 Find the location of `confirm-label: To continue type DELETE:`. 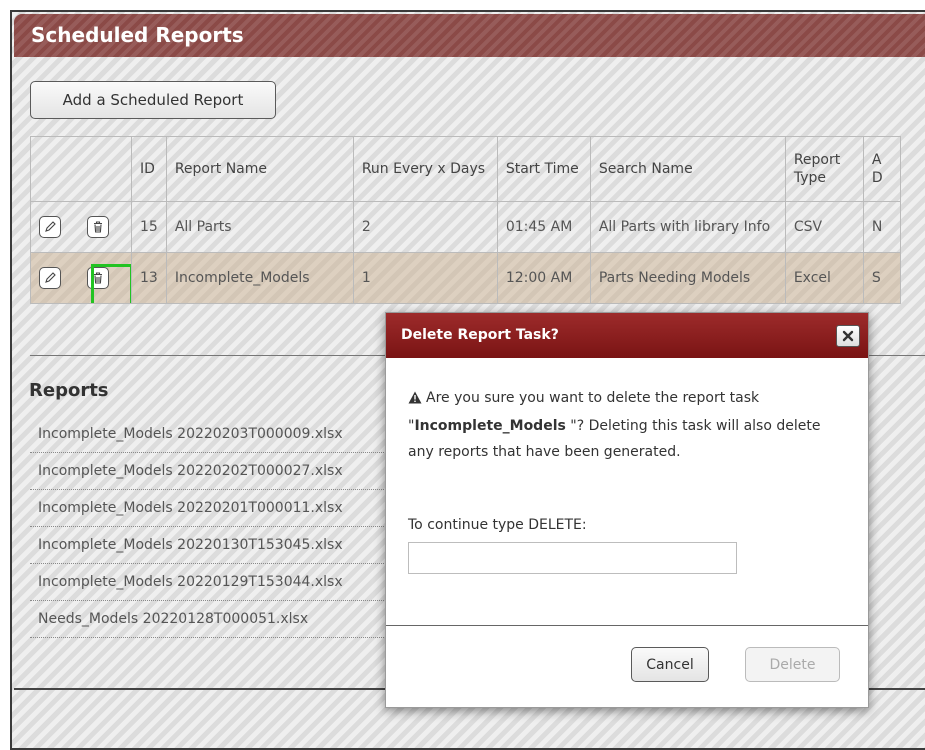

confirm-label: To continue type DELETE: is located at coordinates (497, 525).